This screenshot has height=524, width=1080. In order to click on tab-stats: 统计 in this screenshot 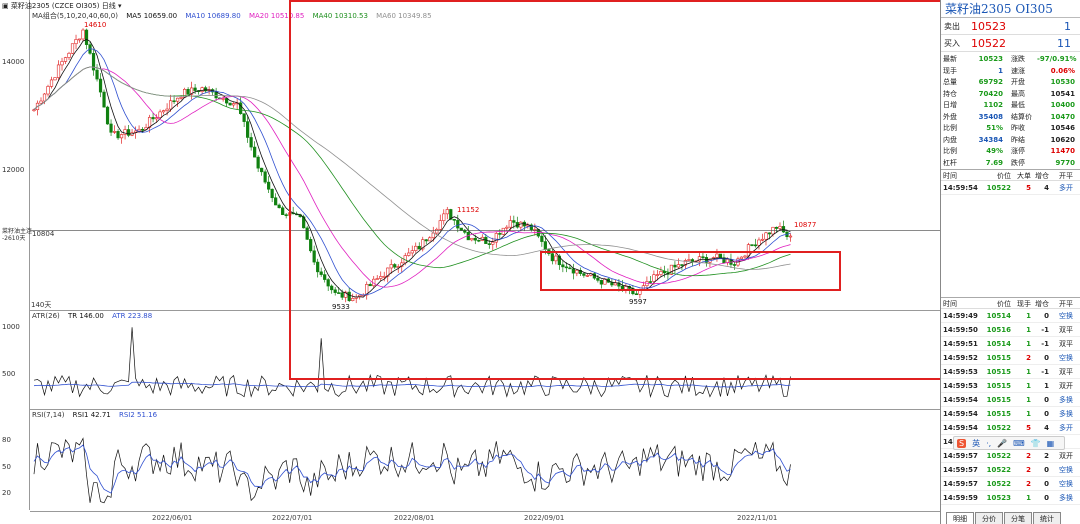, I will do `click(1047, 518)`.